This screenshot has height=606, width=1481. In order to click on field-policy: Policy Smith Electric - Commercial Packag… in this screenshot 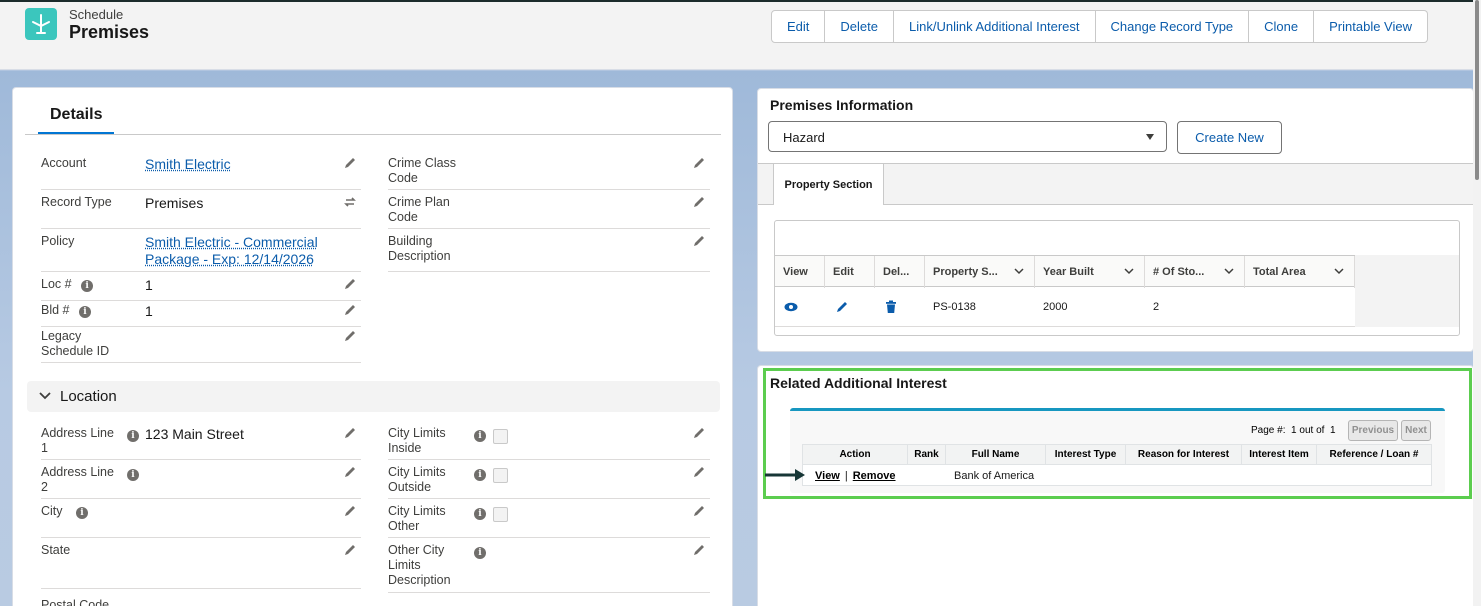, I will do `click(201, 253)`.